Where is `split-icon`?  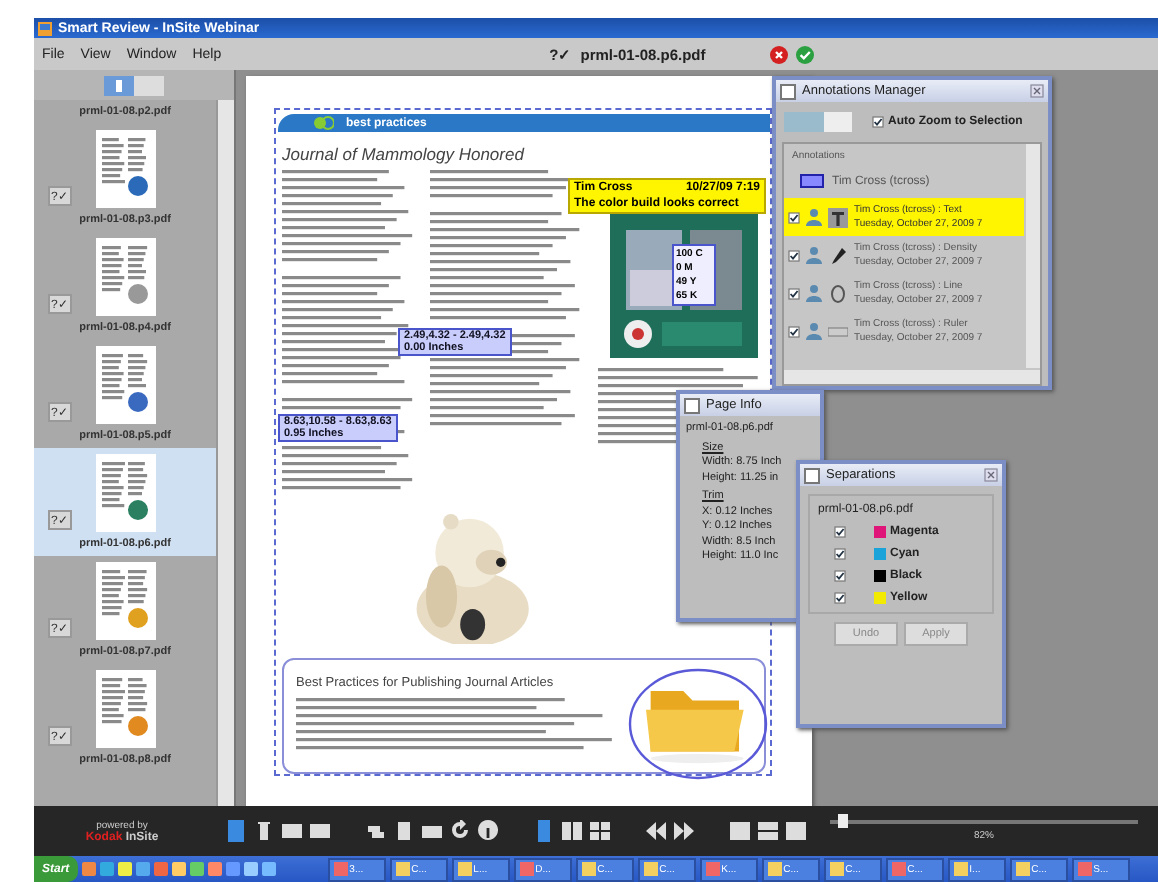 split-icon is located at coordinates (768, 831).